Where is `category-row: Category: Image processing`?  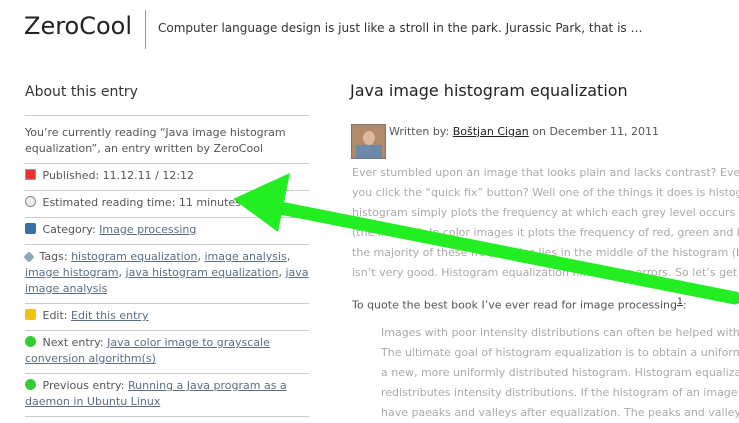 category-row: Category: Image processing is located at coordinates (167, 231).